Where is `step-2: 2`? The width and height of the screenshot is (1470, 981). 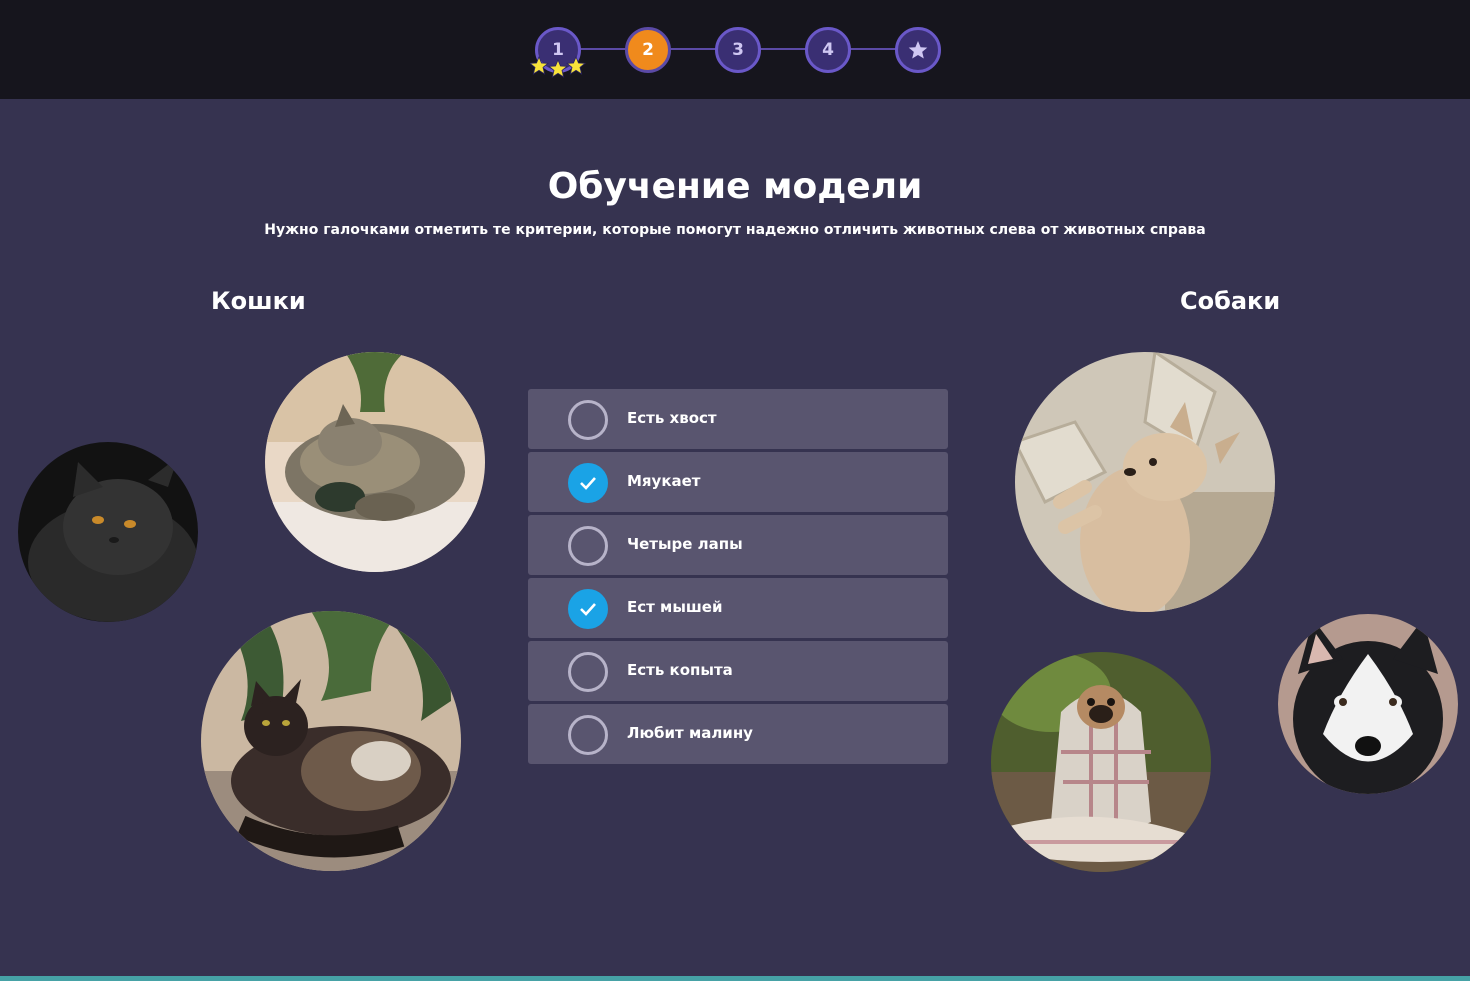 step-2: 2 is located at coordinates (648, 50).